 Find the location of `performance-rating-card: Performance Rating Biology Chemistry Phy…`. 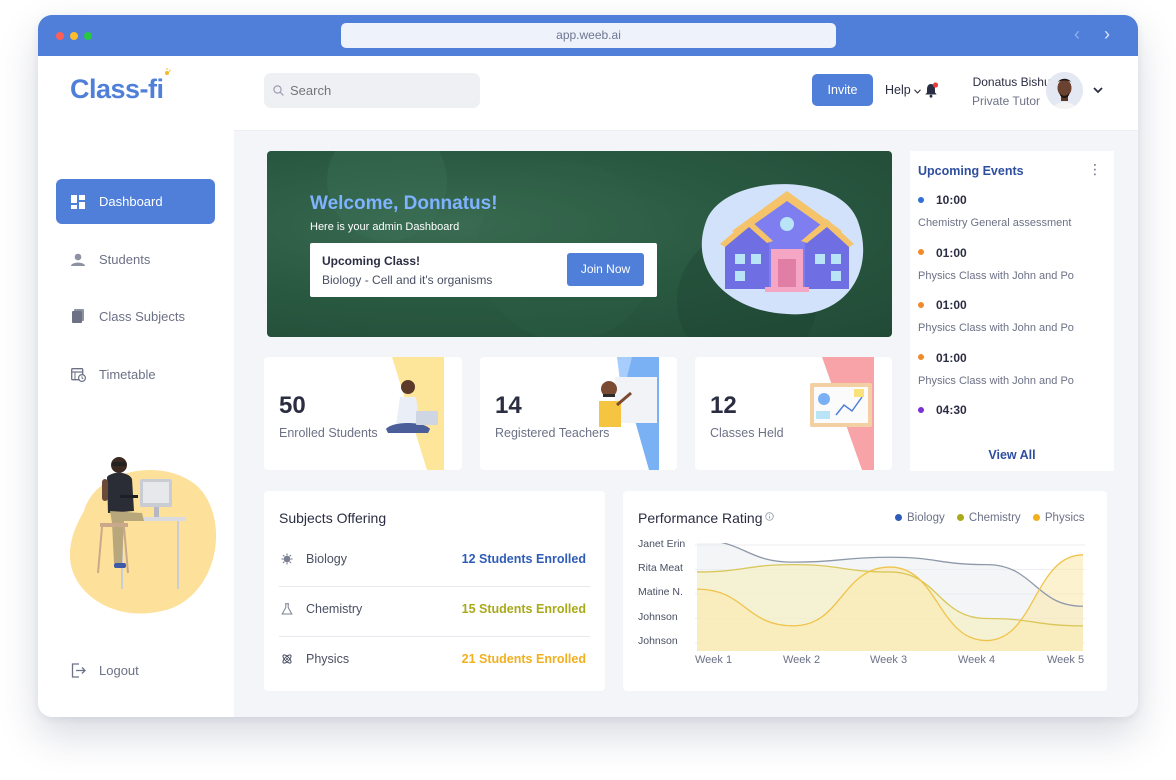

performance-rating-card: Performance Rating Biology Chemistry Phy… is located at coordinates (865, 591).